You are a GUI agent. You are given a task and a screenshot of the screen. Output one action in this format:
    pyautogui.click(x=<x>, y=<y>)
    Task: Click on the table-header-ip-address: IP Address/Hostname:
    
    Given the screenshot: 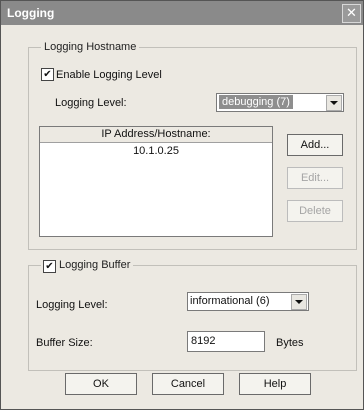 What is the action you would take?
    pyautogui.click(x=156, y=135)
    